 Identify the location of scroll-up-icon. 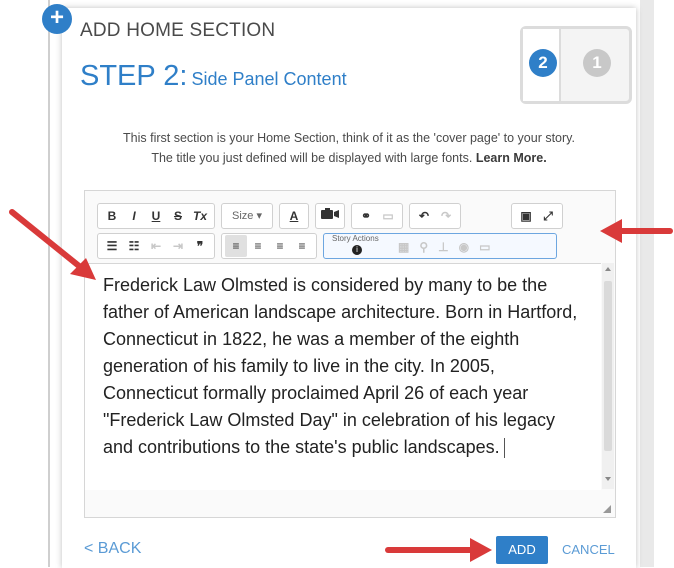
(608, 269).